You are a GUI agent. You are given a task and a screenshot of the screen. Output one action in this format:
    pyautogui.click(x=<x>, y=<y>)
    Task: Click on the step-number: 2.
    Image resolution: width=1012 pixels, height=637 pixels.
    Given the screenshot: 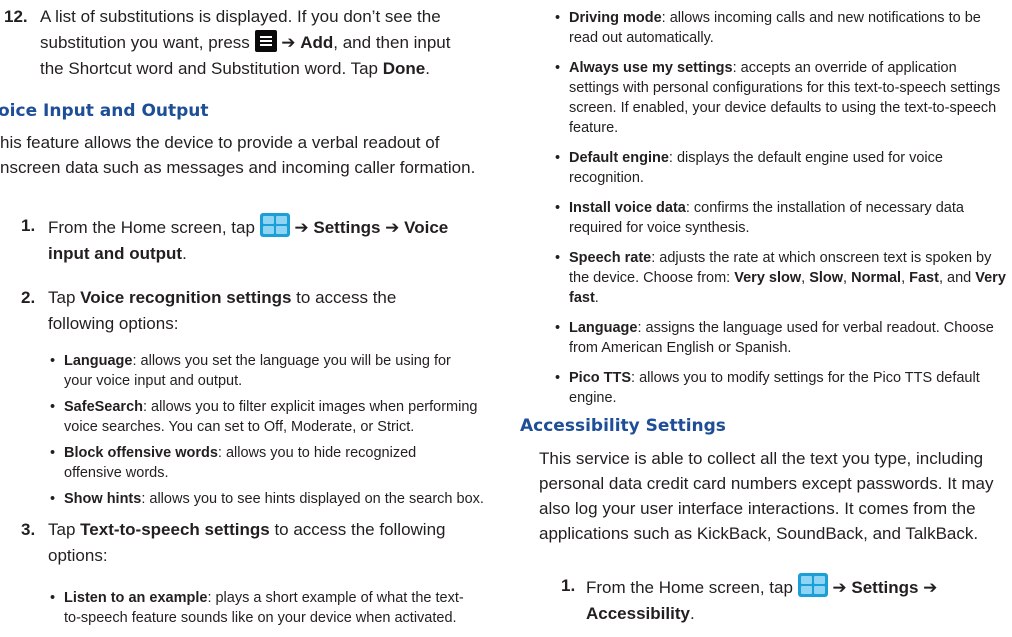 What is the action you would take?
    pyautogui.click(x=28, y=297)
    